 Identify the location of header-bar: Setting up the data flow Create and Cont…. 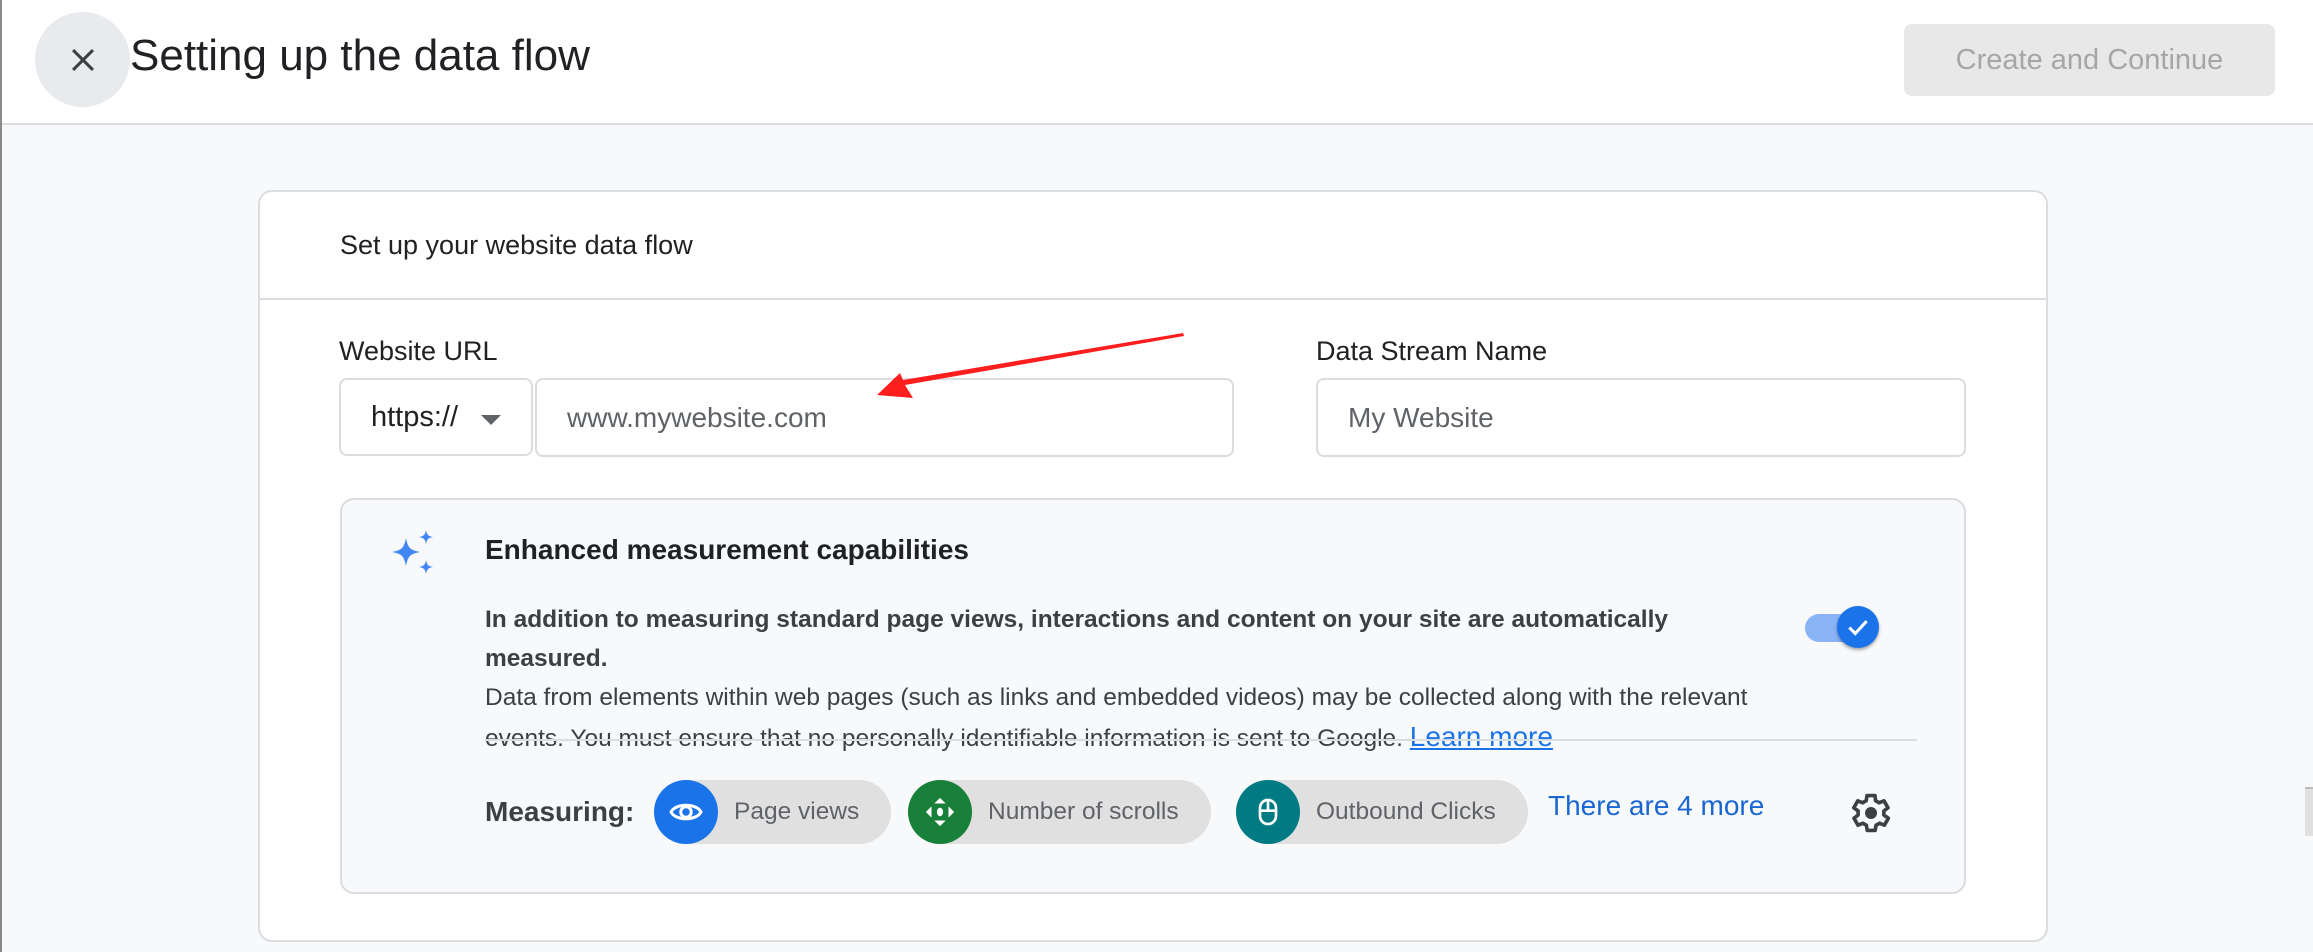
(1157, 62).